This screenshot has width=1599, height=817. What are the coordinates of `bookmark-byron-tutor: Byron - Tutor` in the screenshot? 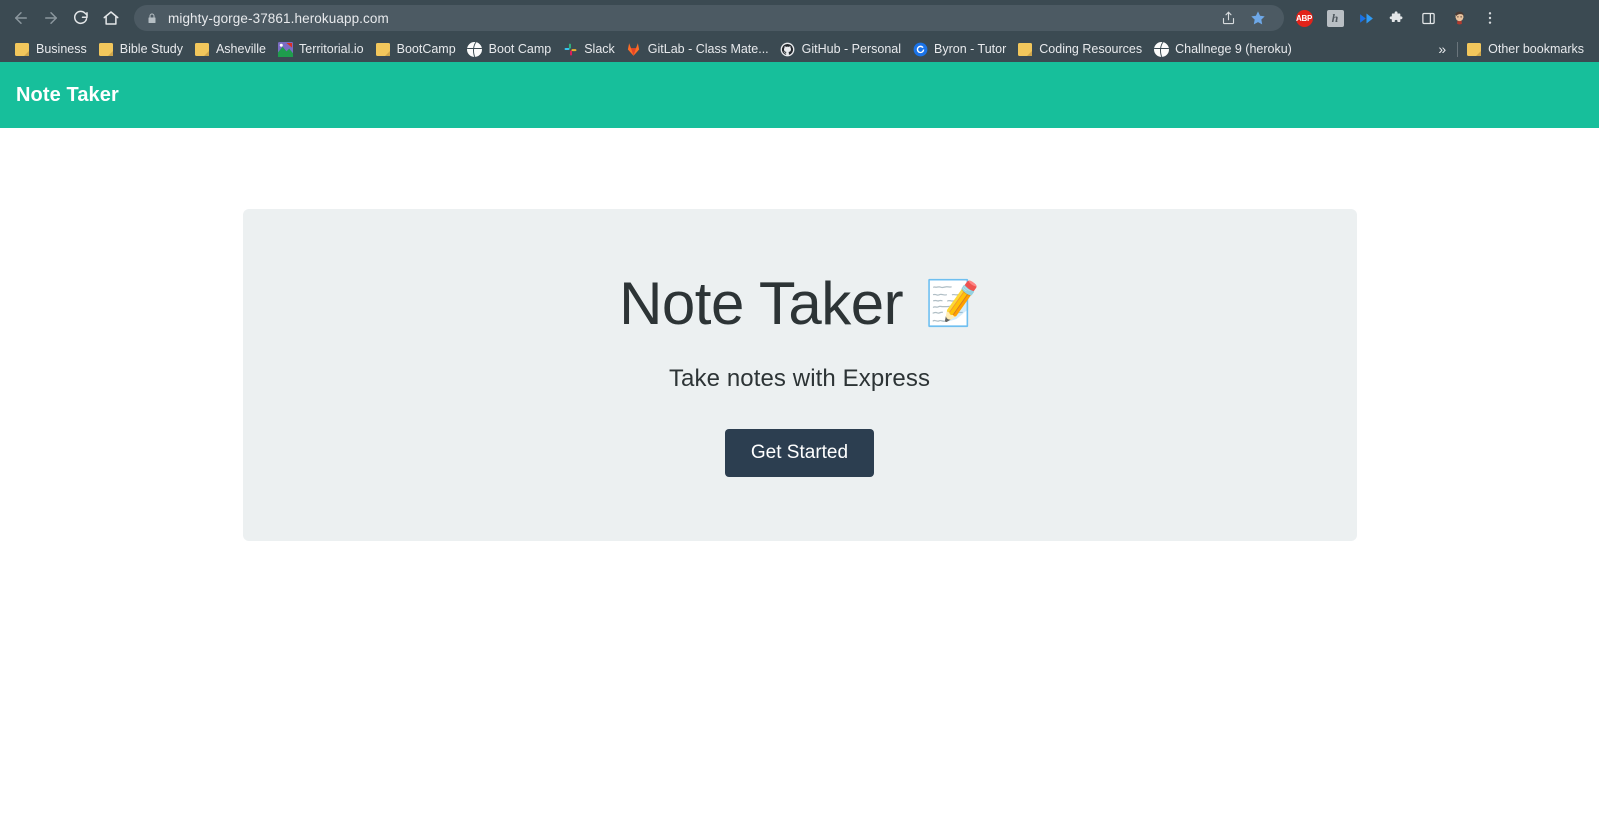 It's located at (960, 49).